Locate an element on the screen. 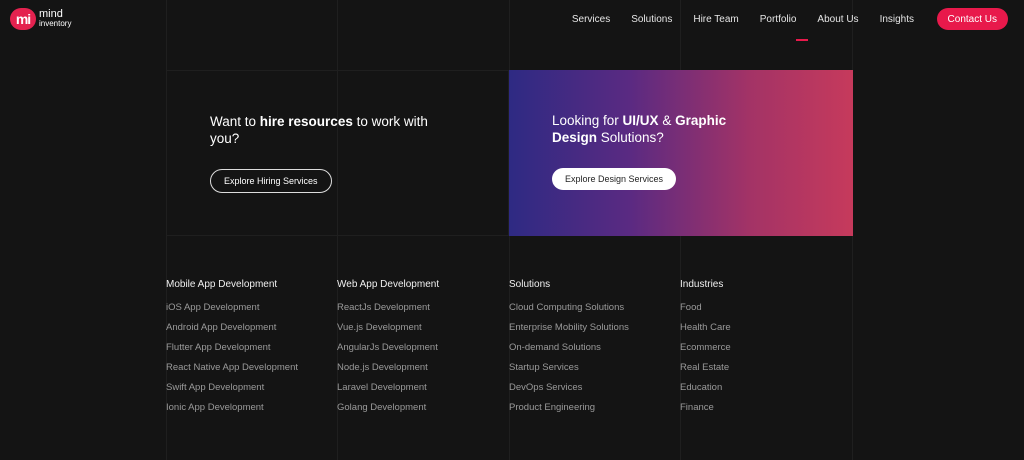  footer-link: On-demand Solutions is located at coordinates (594, 348).